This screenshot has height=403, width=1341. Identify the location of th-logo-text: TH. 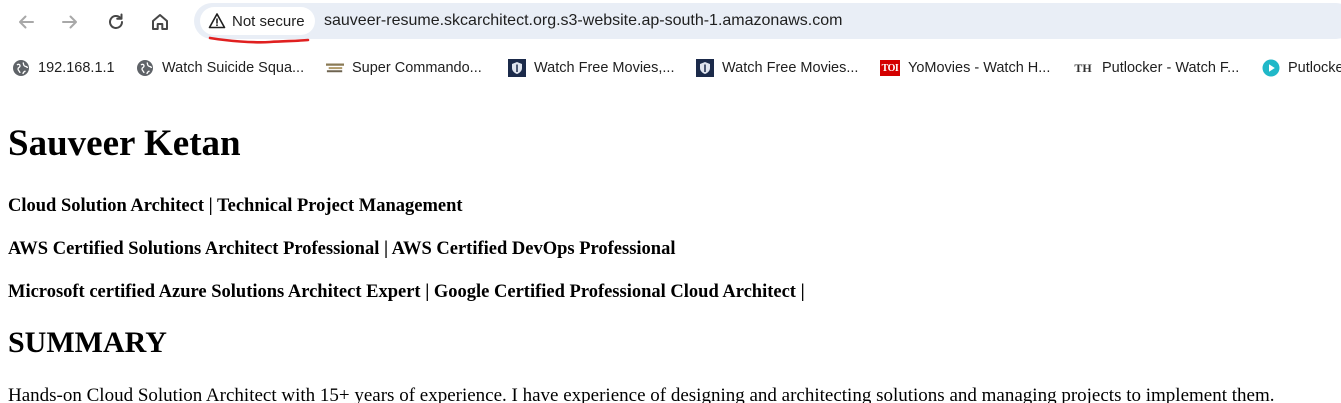
(1083, 67).